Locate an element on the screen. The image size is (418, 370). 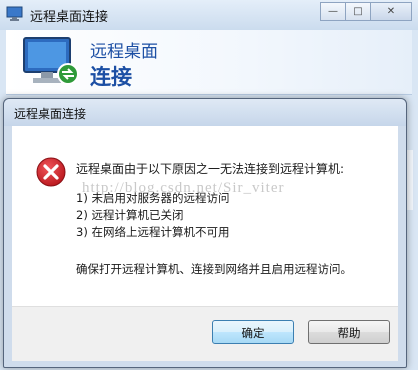
maximize-button: □ is located at coordinates (358, 11).